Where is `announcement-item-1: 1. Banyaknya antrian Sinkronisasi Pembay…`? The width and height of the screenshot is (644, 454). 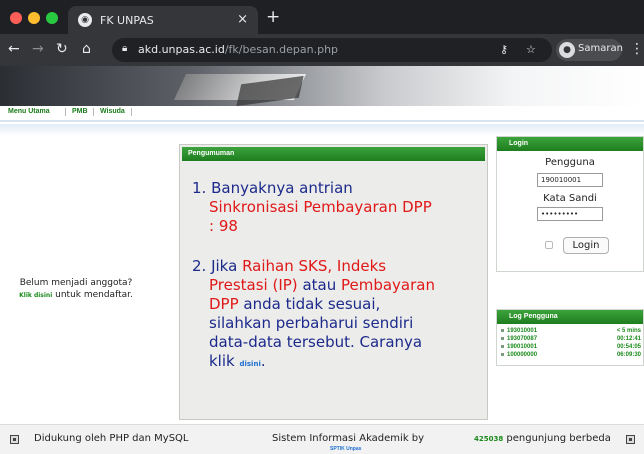
announcement-item-1: 1. Banyaknya antrian Sinkronisasi Pembay… is located at coordinates (312, 207).